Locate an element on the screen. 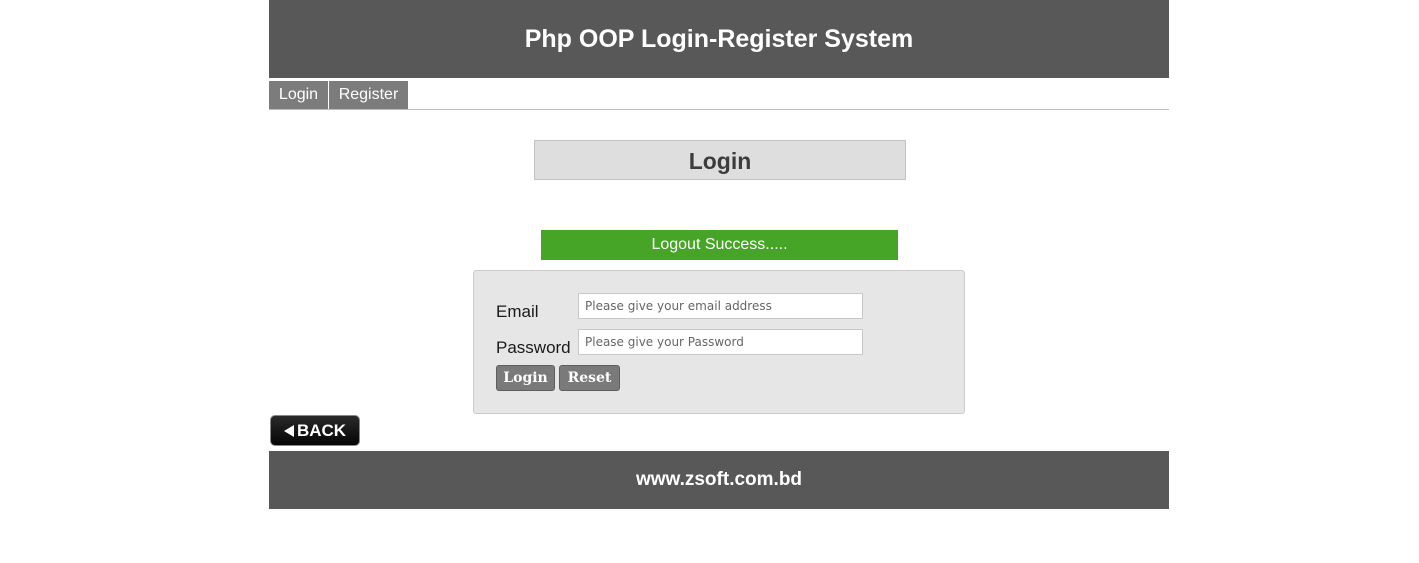 The image size is (1419, 563). back-button-label: BACK is located at coordinates (321, 430).